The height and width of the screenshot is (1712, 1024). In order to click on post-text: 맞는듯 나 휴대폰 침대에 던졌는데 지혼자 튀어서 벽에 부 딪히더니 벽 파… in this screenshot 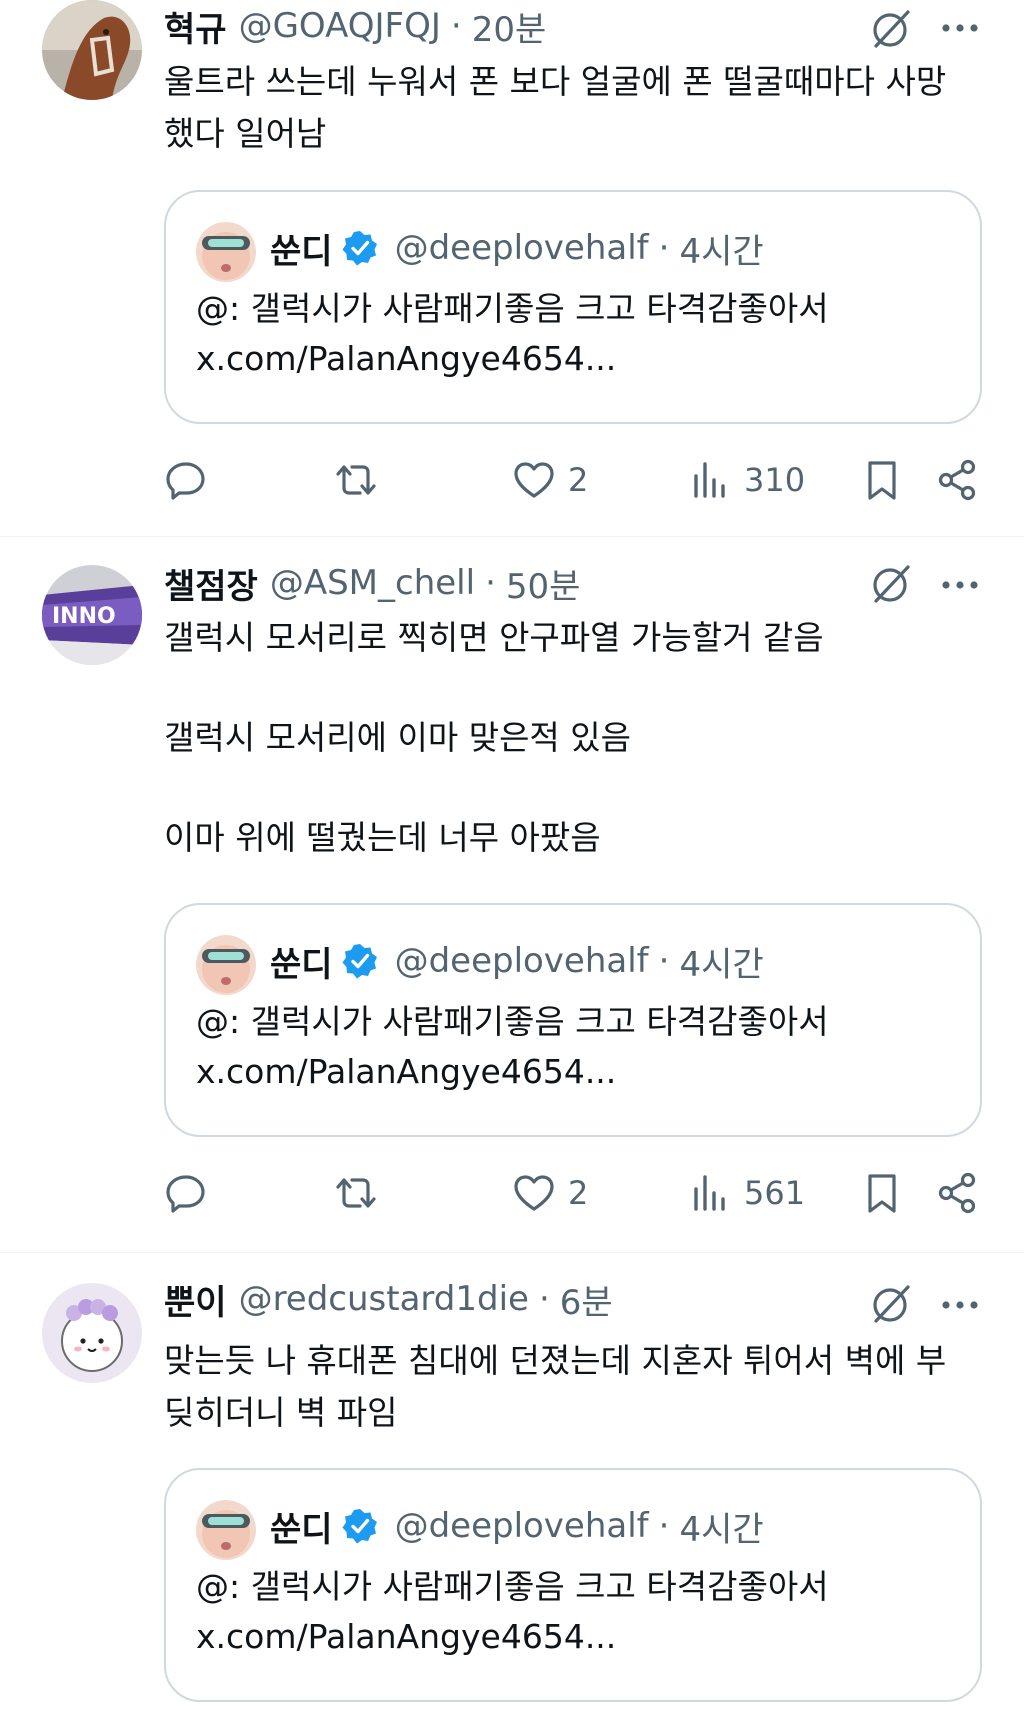, I will do `click(555, 1386)`.